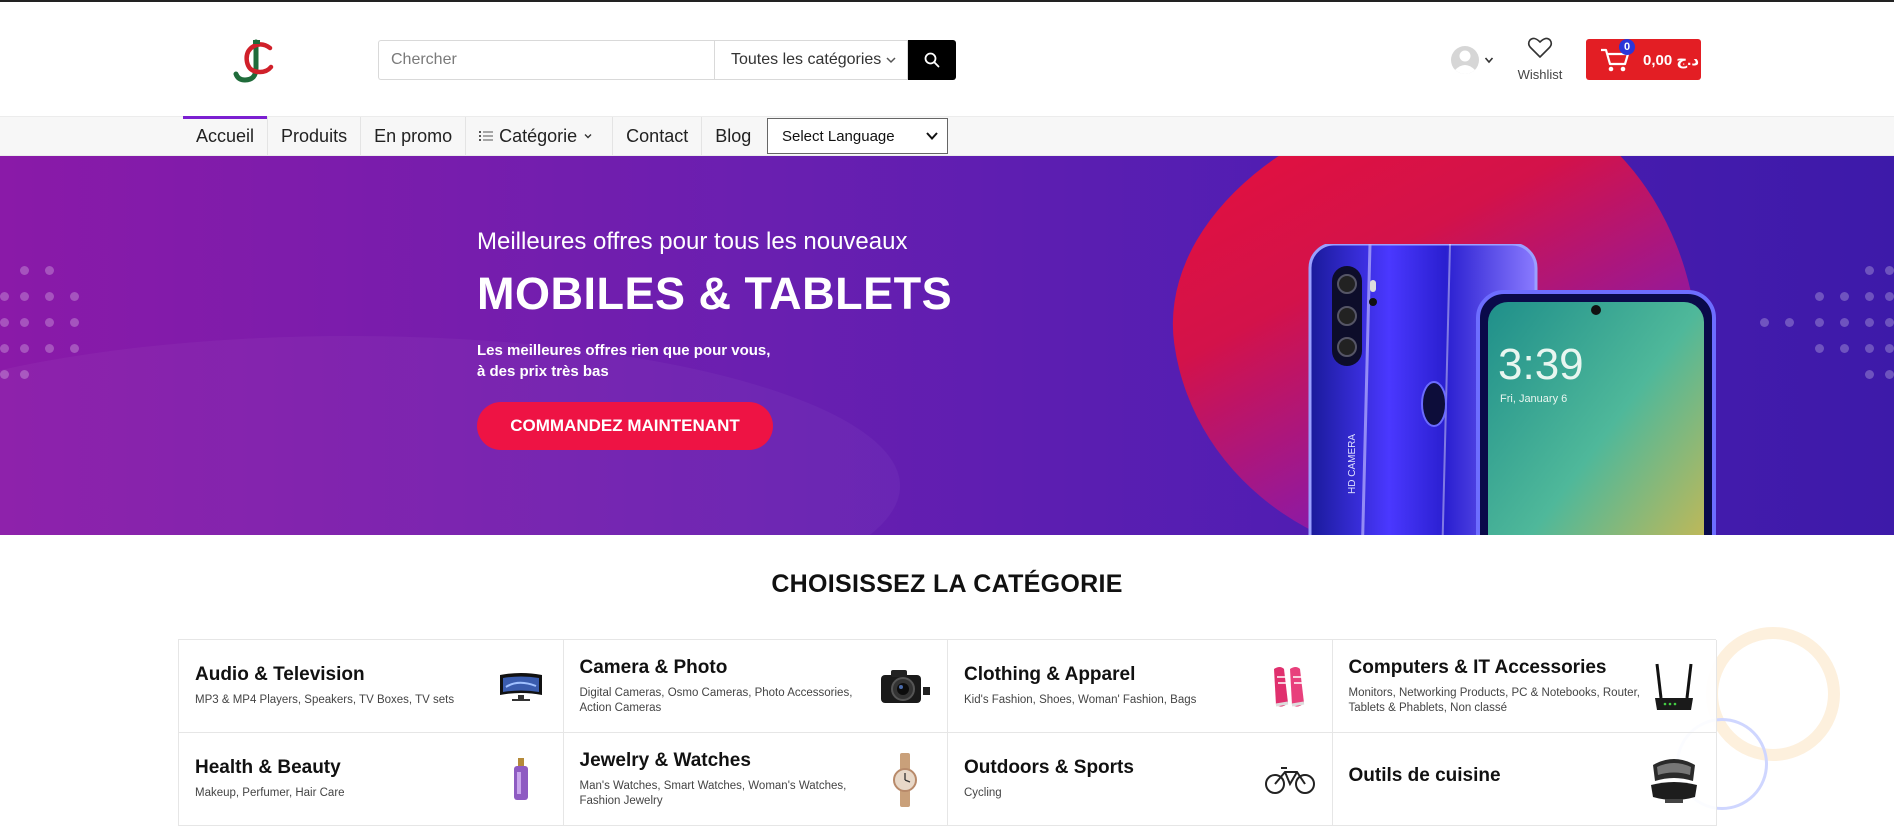  Describe the element at coordinates (1674, 687) in the screenshot. I see `router-icon` at that location.